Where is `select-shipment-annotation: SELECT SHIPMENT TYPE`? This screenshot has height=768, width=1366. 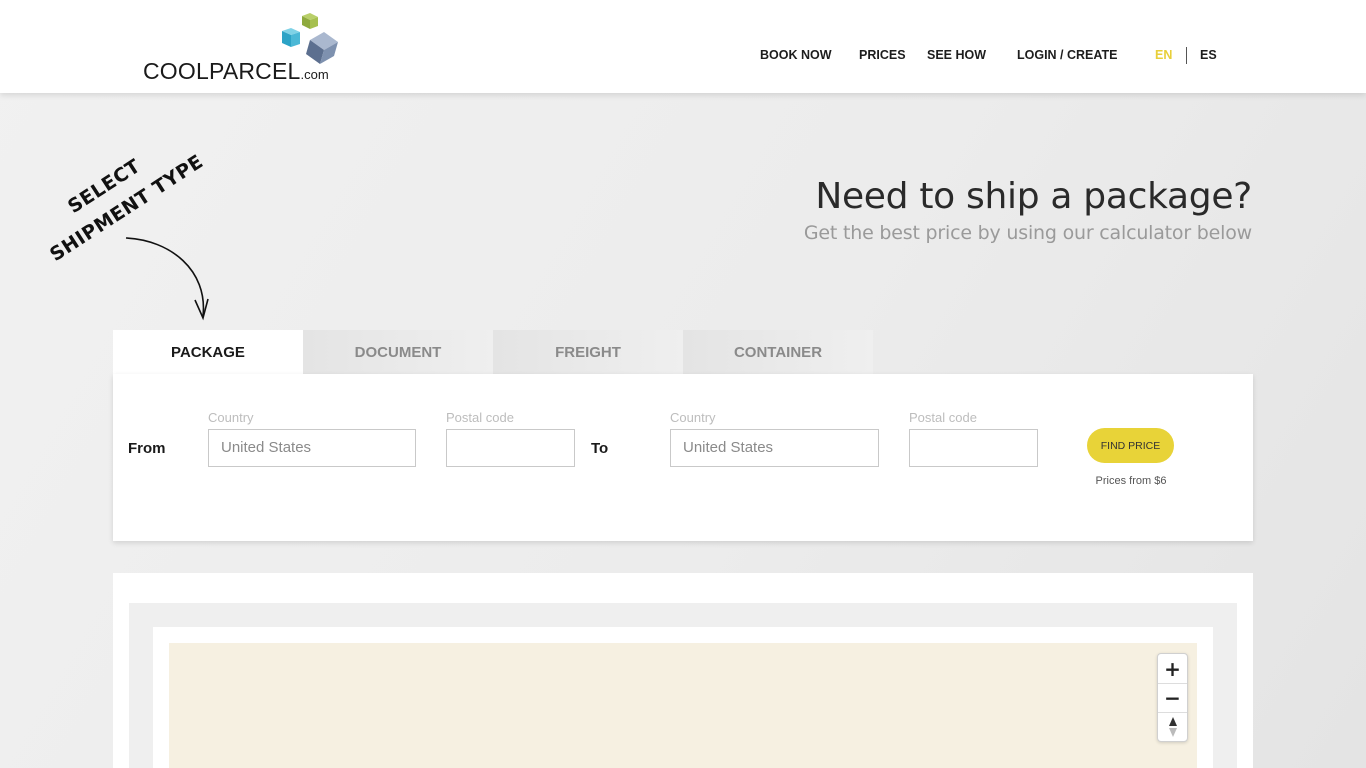
select-shipment-annotation: SELECT SHIPMENT TYPE is located at coordinates (140, 235).